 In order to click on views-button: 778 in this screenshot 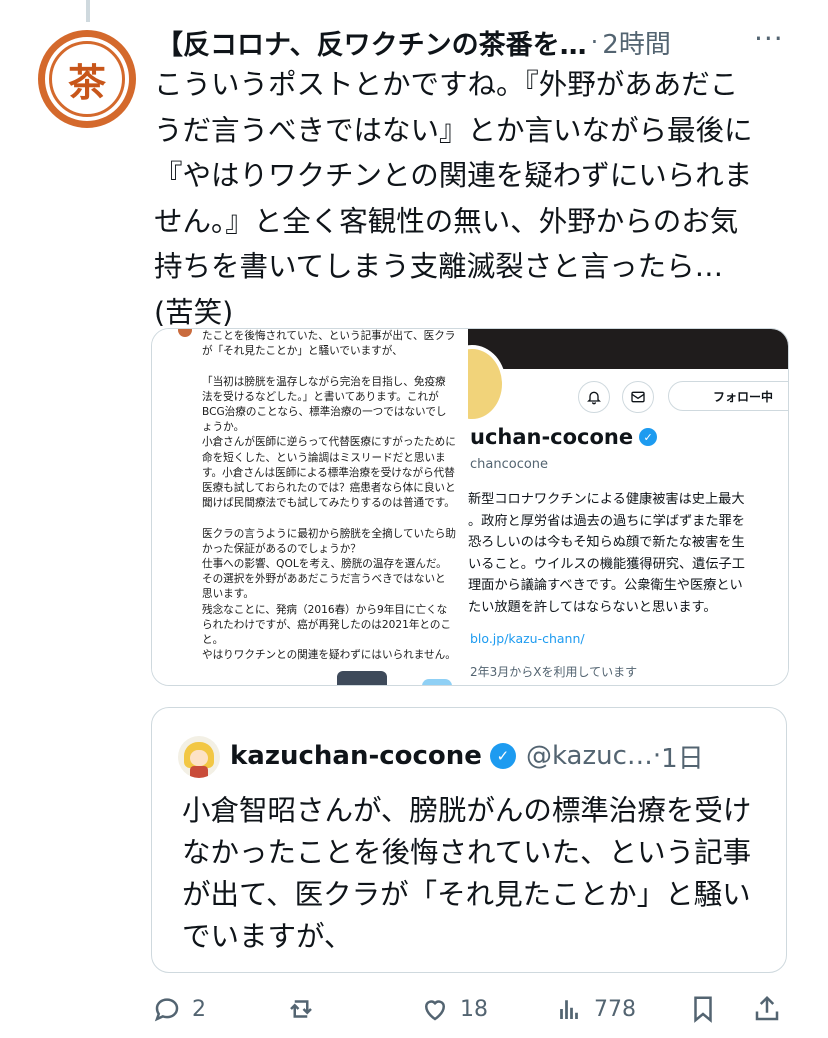, I will do `click(595, 1009)`.